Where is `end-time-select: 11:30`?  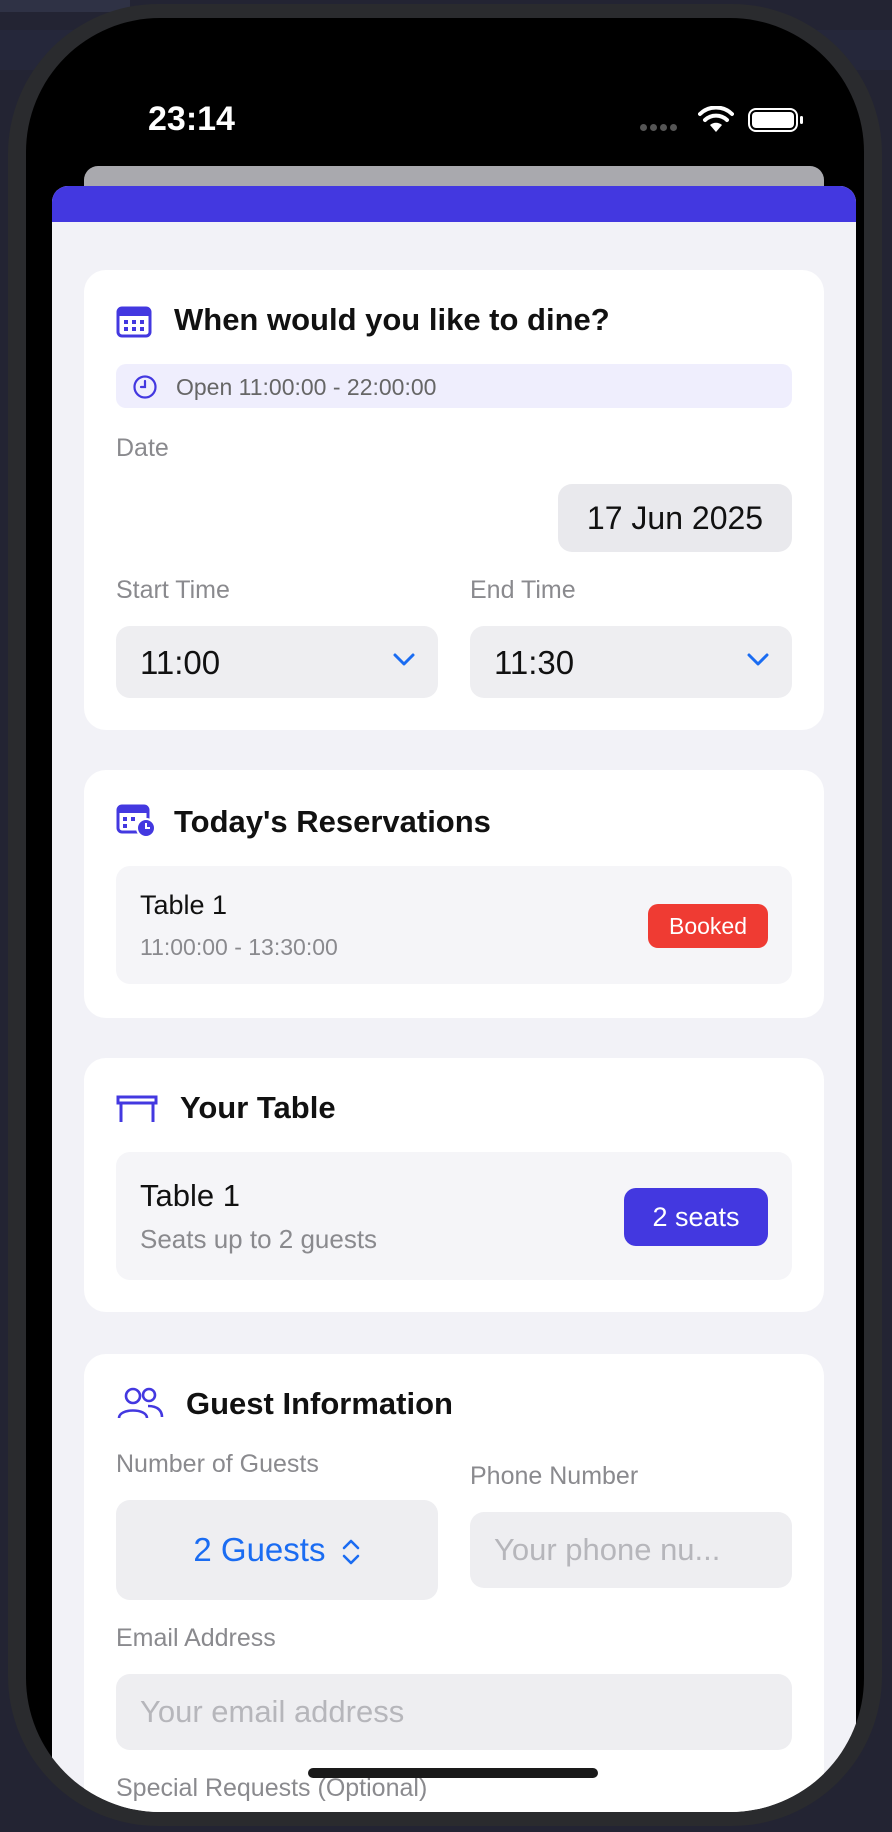 end-time-select: 11:30 is located at coordinates (631, 662).